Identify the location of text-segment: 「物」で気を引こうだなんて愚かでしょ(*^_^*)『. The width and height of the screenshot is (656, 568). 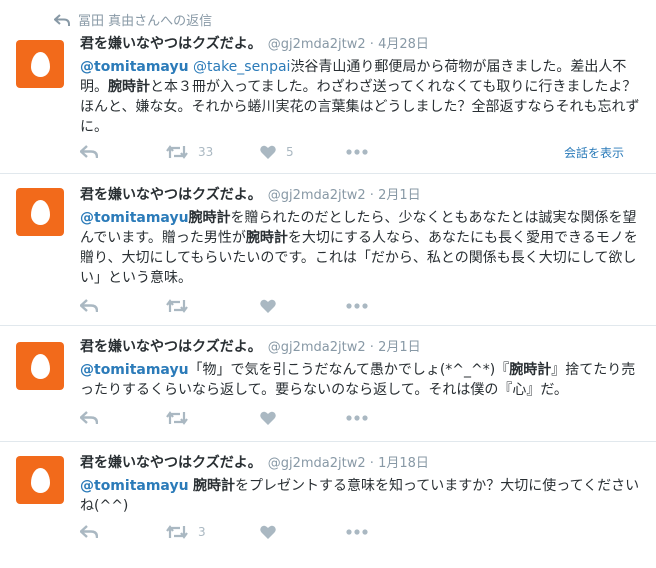
(349, 370).